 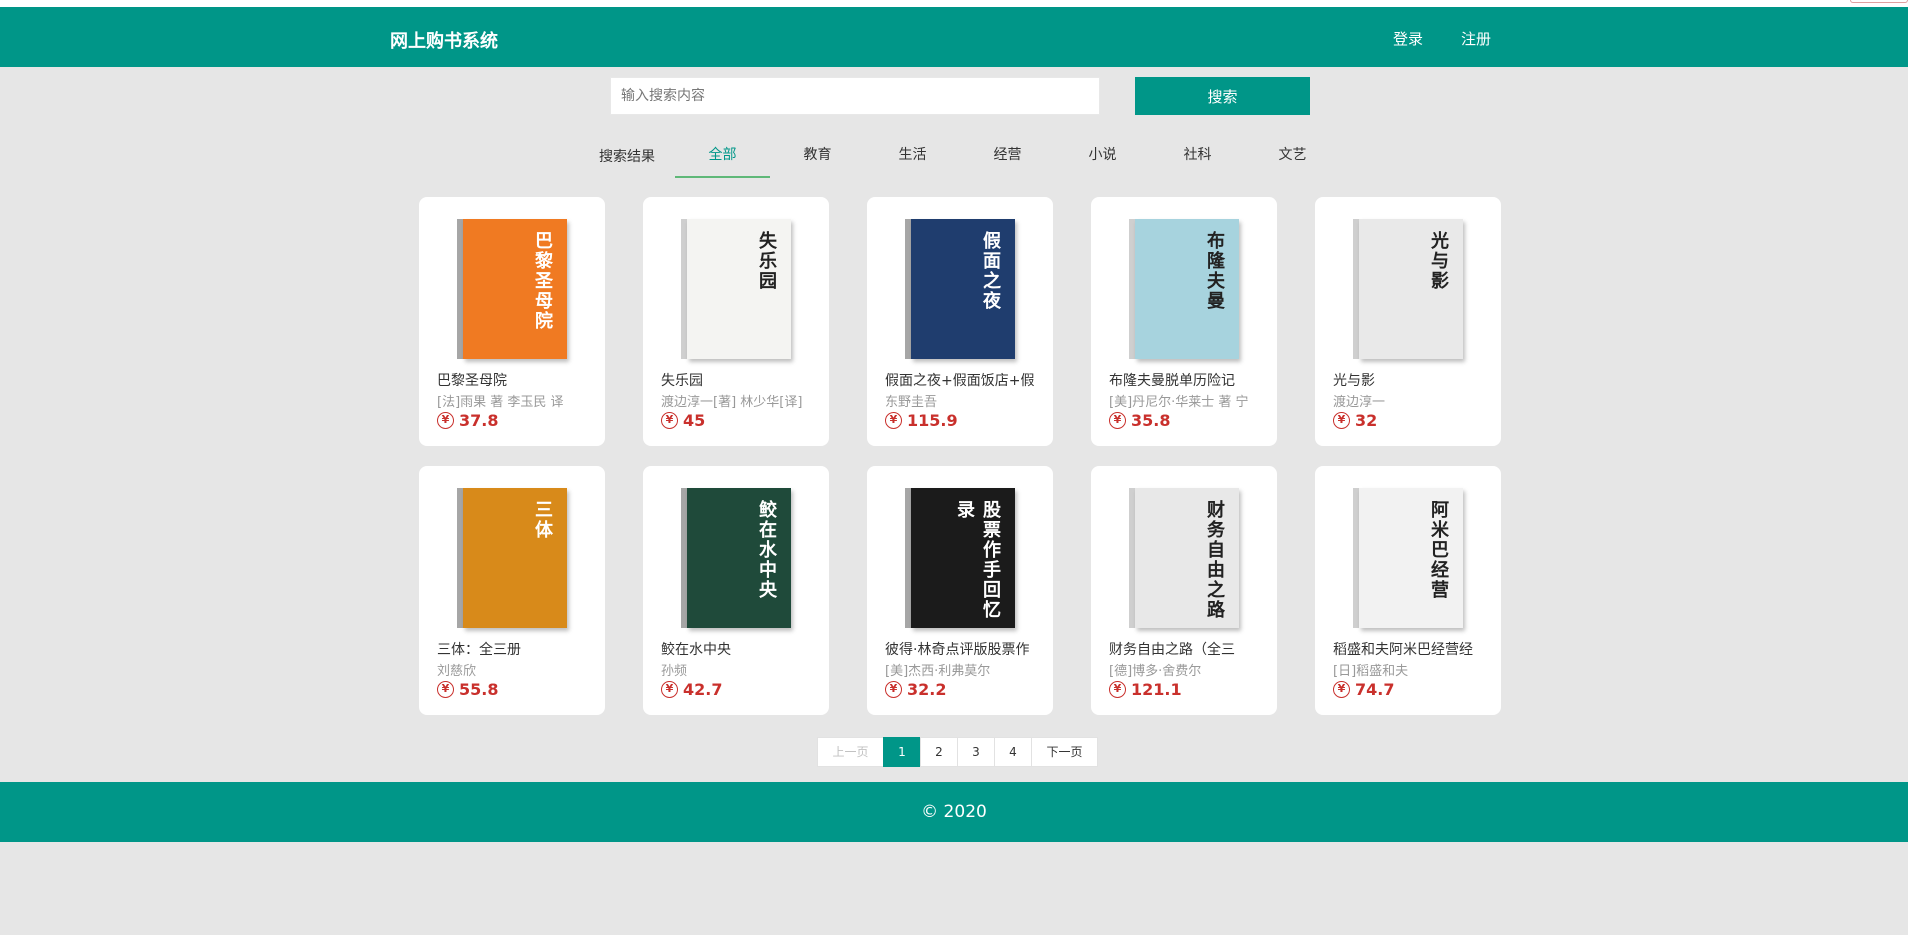 I want to click on book-card: 光与影 光与影 渡边淳一 ¥32, so click(x=1408, y=321).